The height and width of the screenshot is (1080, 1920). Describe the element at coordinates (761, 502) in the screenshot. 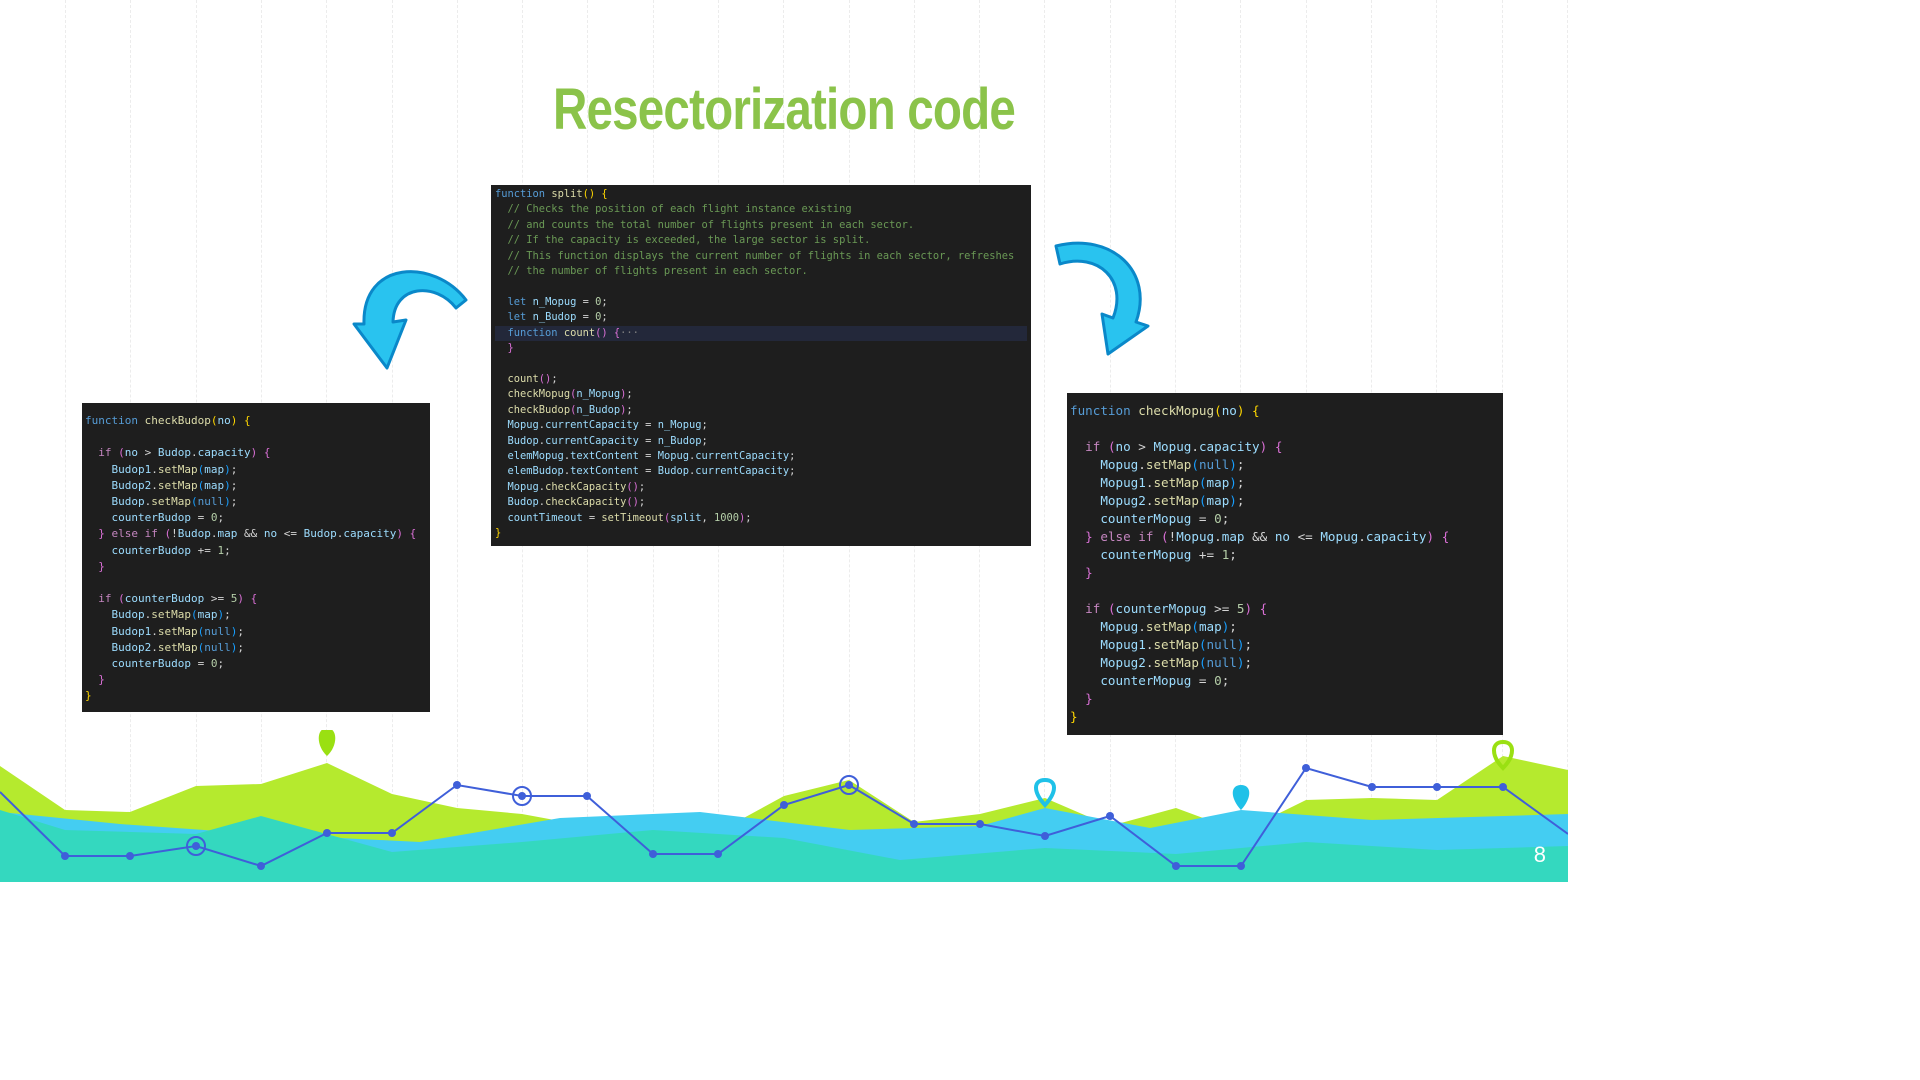

I see `code-line: Budop.checkCapacity();` at that location.